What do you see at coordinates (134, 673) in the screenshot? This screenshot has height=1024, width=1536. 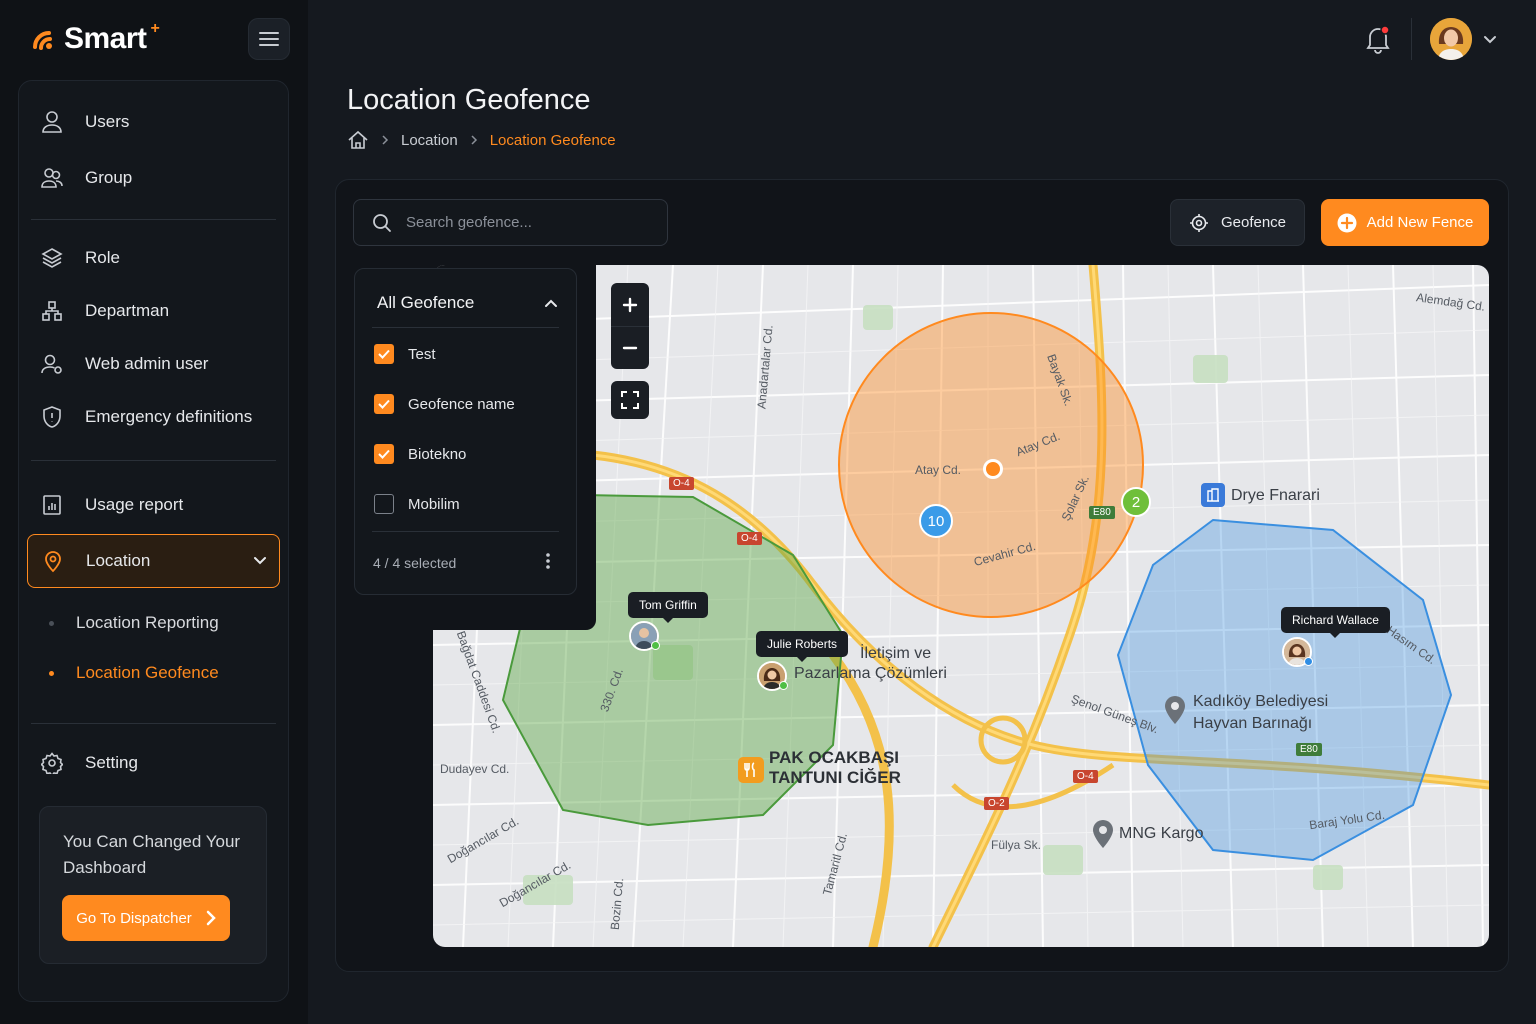 I see `sidebar-subitem-location-geofence: Location Geofence` at bounding box center [134, 673].